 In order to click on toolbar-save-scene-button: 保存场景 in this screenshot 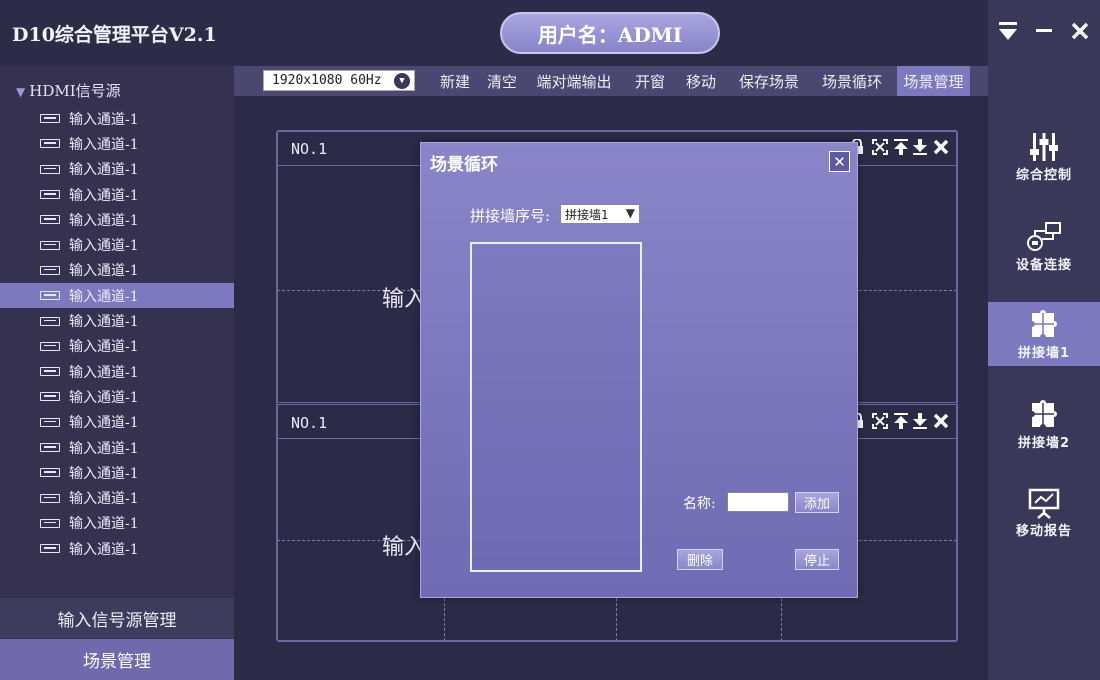, I will do `click(769, 81)`.